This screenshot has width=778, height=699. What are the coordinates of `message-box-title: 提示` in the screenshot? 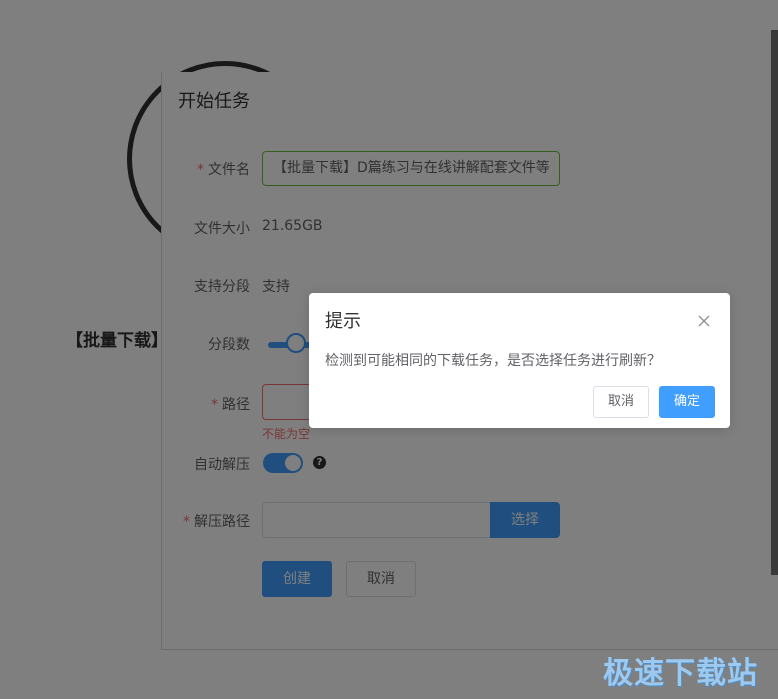 It's located at (343, 321).